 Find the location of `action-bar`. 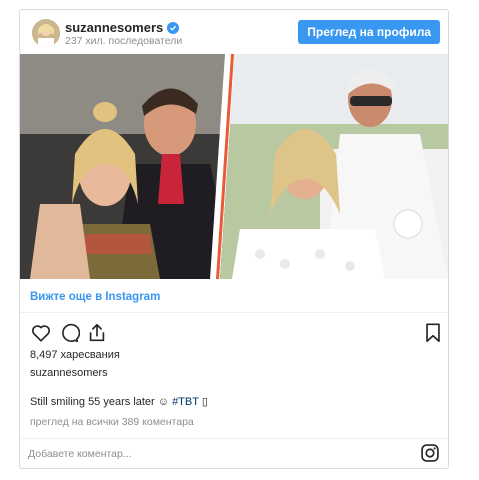

action-bar is located at coordinates (234, 334).